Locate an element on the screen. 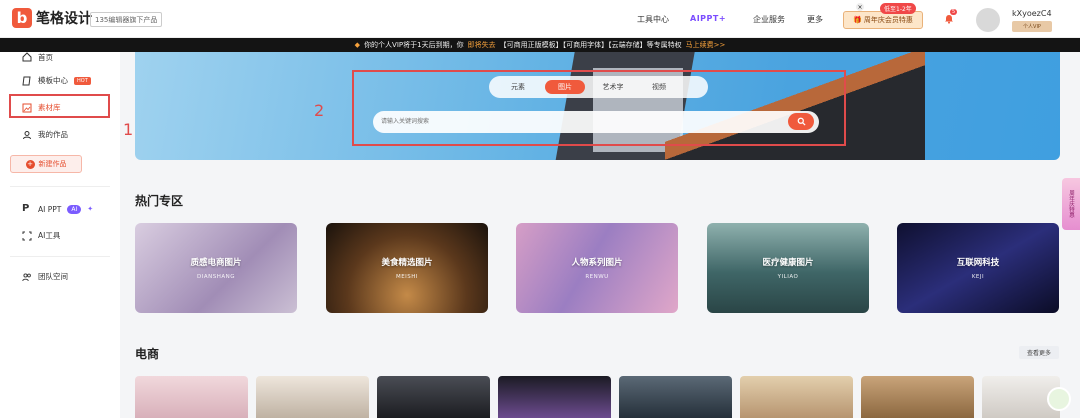  notice-text-a: 你的个人VIP将于1天后到期，你 is located at coordinates (414, 45).